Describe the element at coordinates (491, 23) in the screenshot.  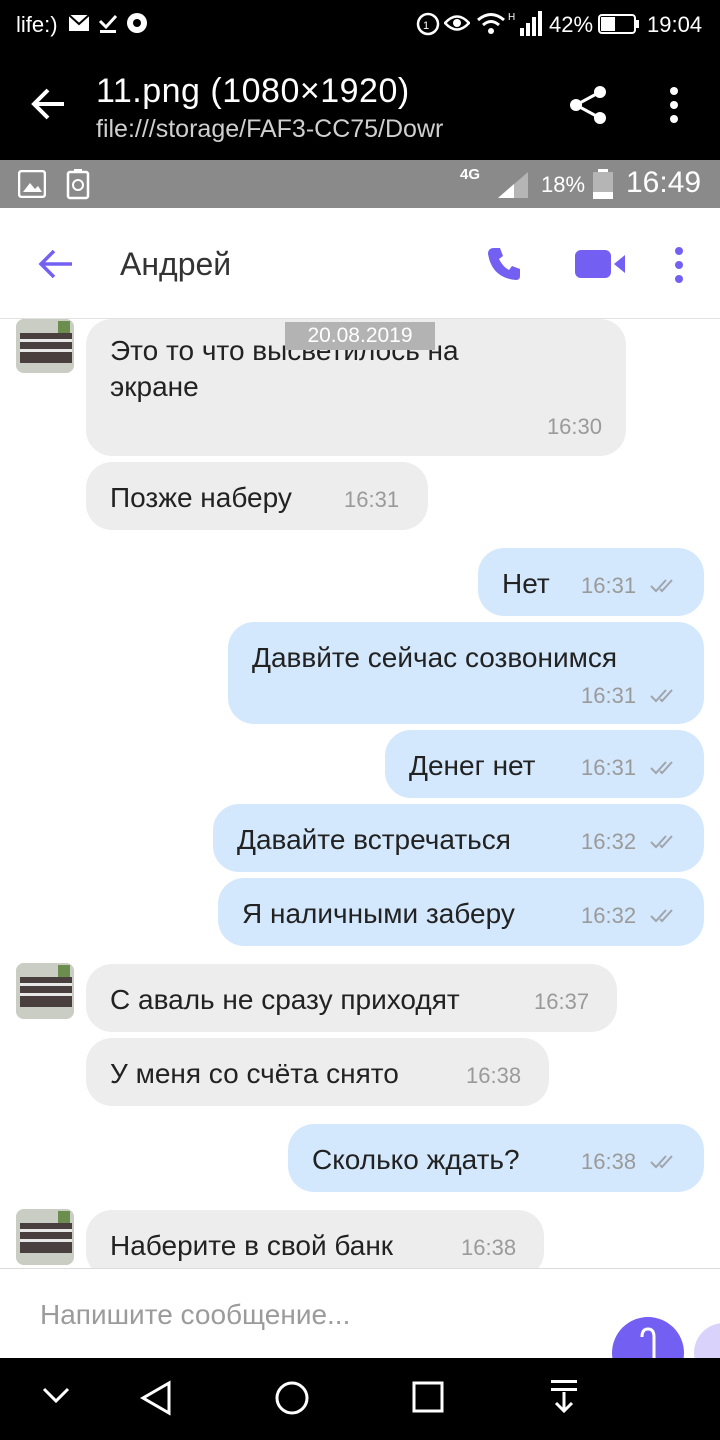
I see `wifi-icon` at that location.